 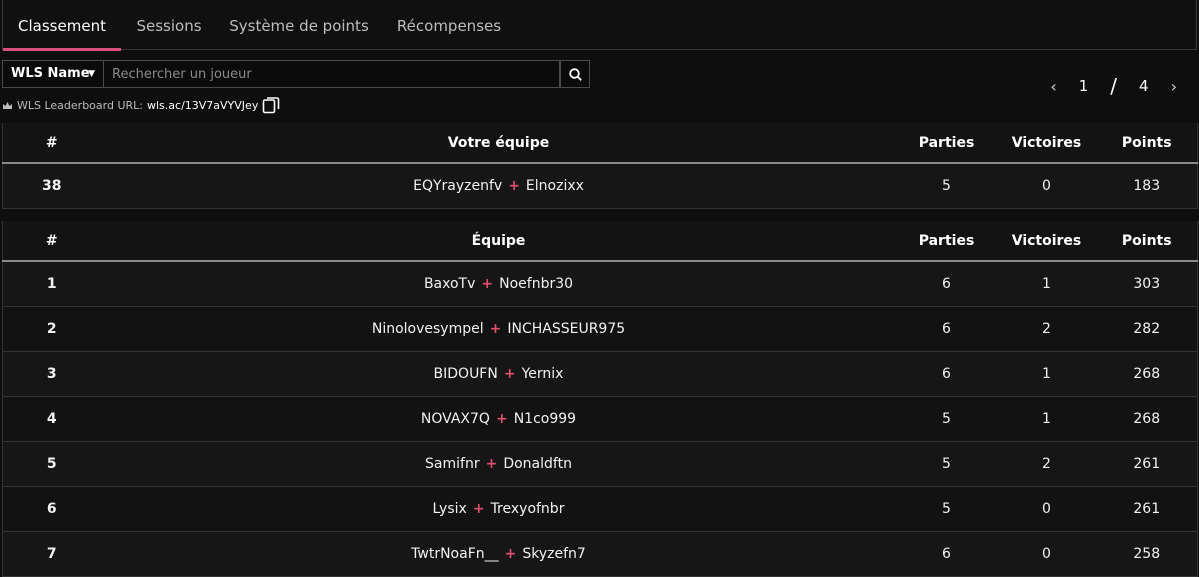 I want to click on table-row: 38 EQYrayzenfv + Elnozixx 5 0 183, so click(x=600, y=186).